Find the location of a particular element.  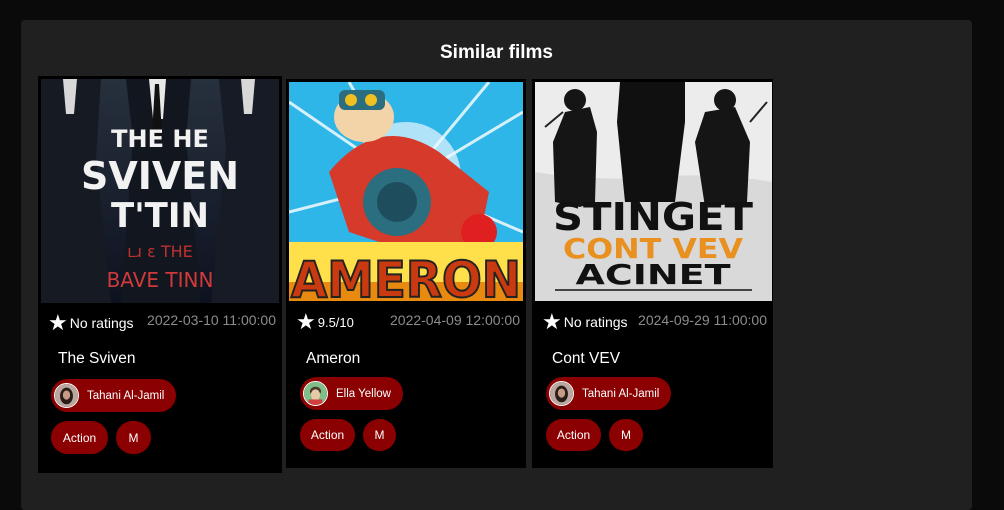

film-poster: THE HE SVIVEN T'TIN ʟɹ ɛ THE BAVE TINN is located at coordinates (160, 191).